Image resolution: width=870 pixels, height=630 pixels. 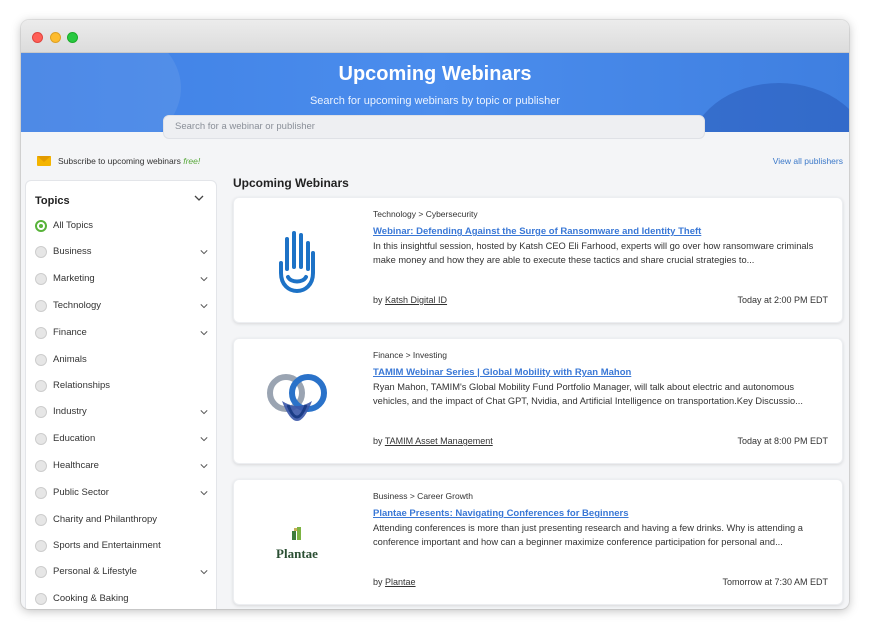 What do you see at coordinates (123, 413) in the screenshot?
I see `sidebar-topic-item: Industry` at bounding box center [123, 413].